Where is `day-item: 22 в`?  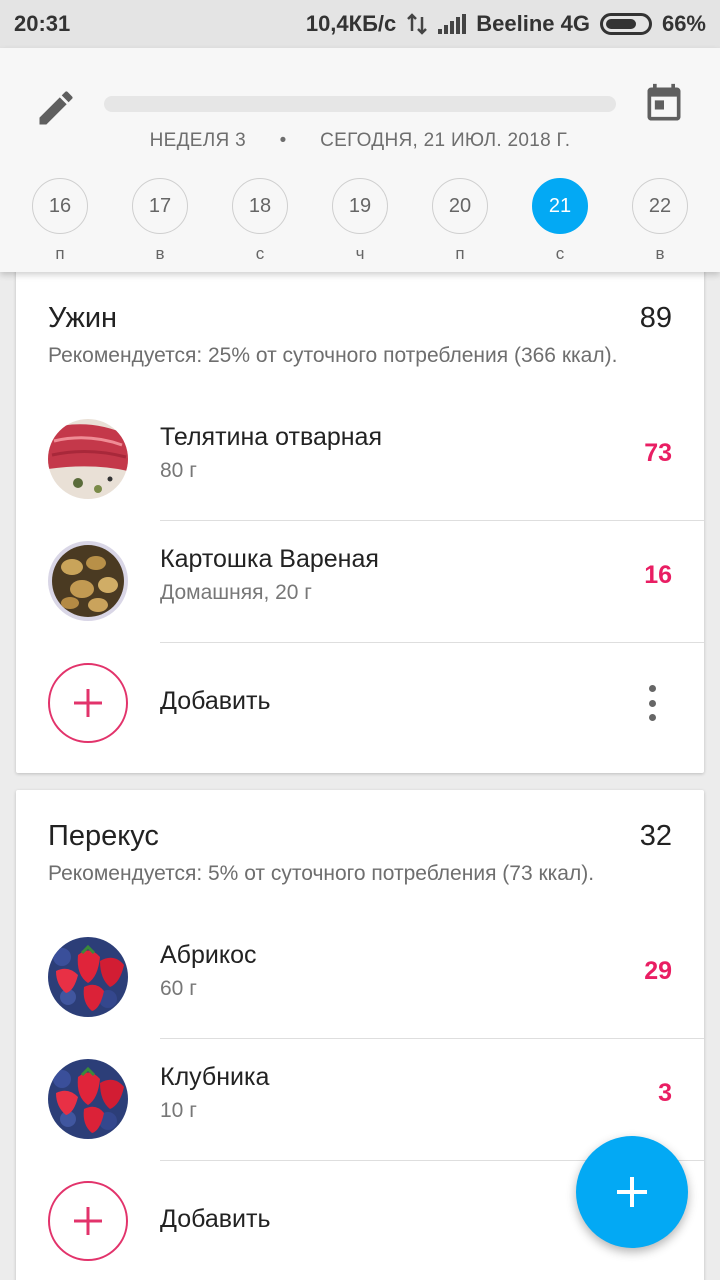
day-item: 22 в is located at coordinates (660, 221).